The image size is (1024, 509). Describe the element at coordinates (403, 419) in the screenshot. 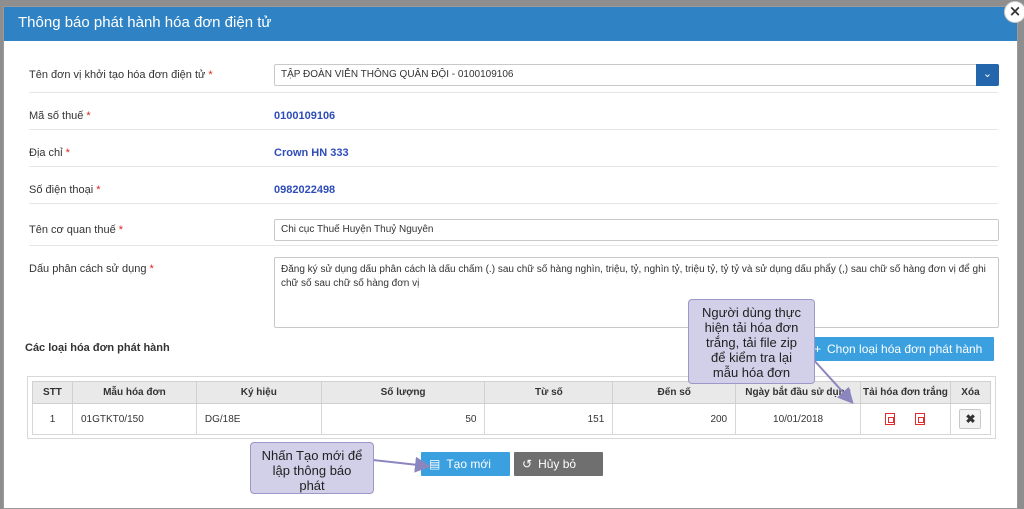

I see `cell-quantity: 50` at that location.